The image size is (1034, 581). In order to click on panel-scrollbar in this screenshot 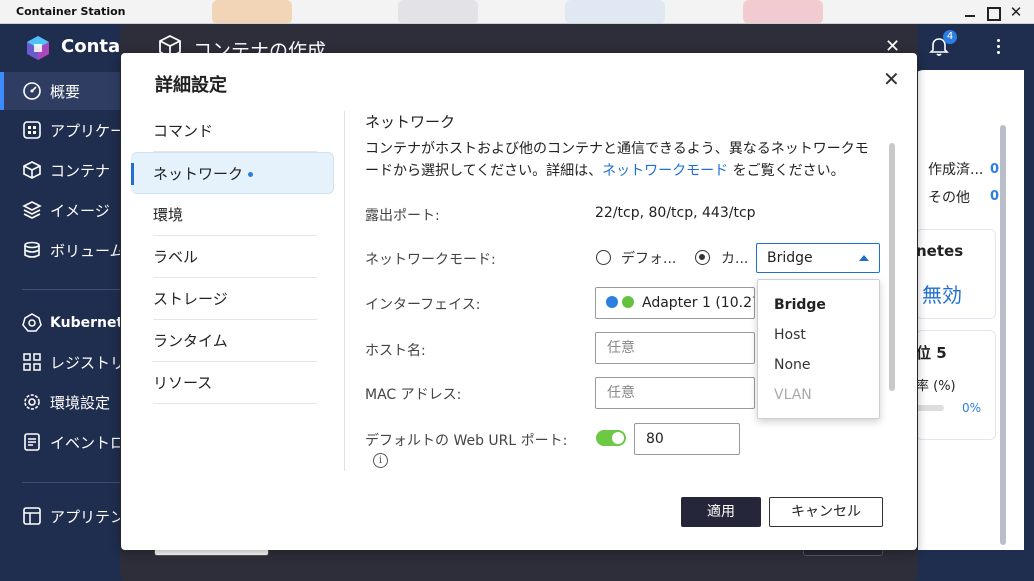, I will do `click(892, 267)`.